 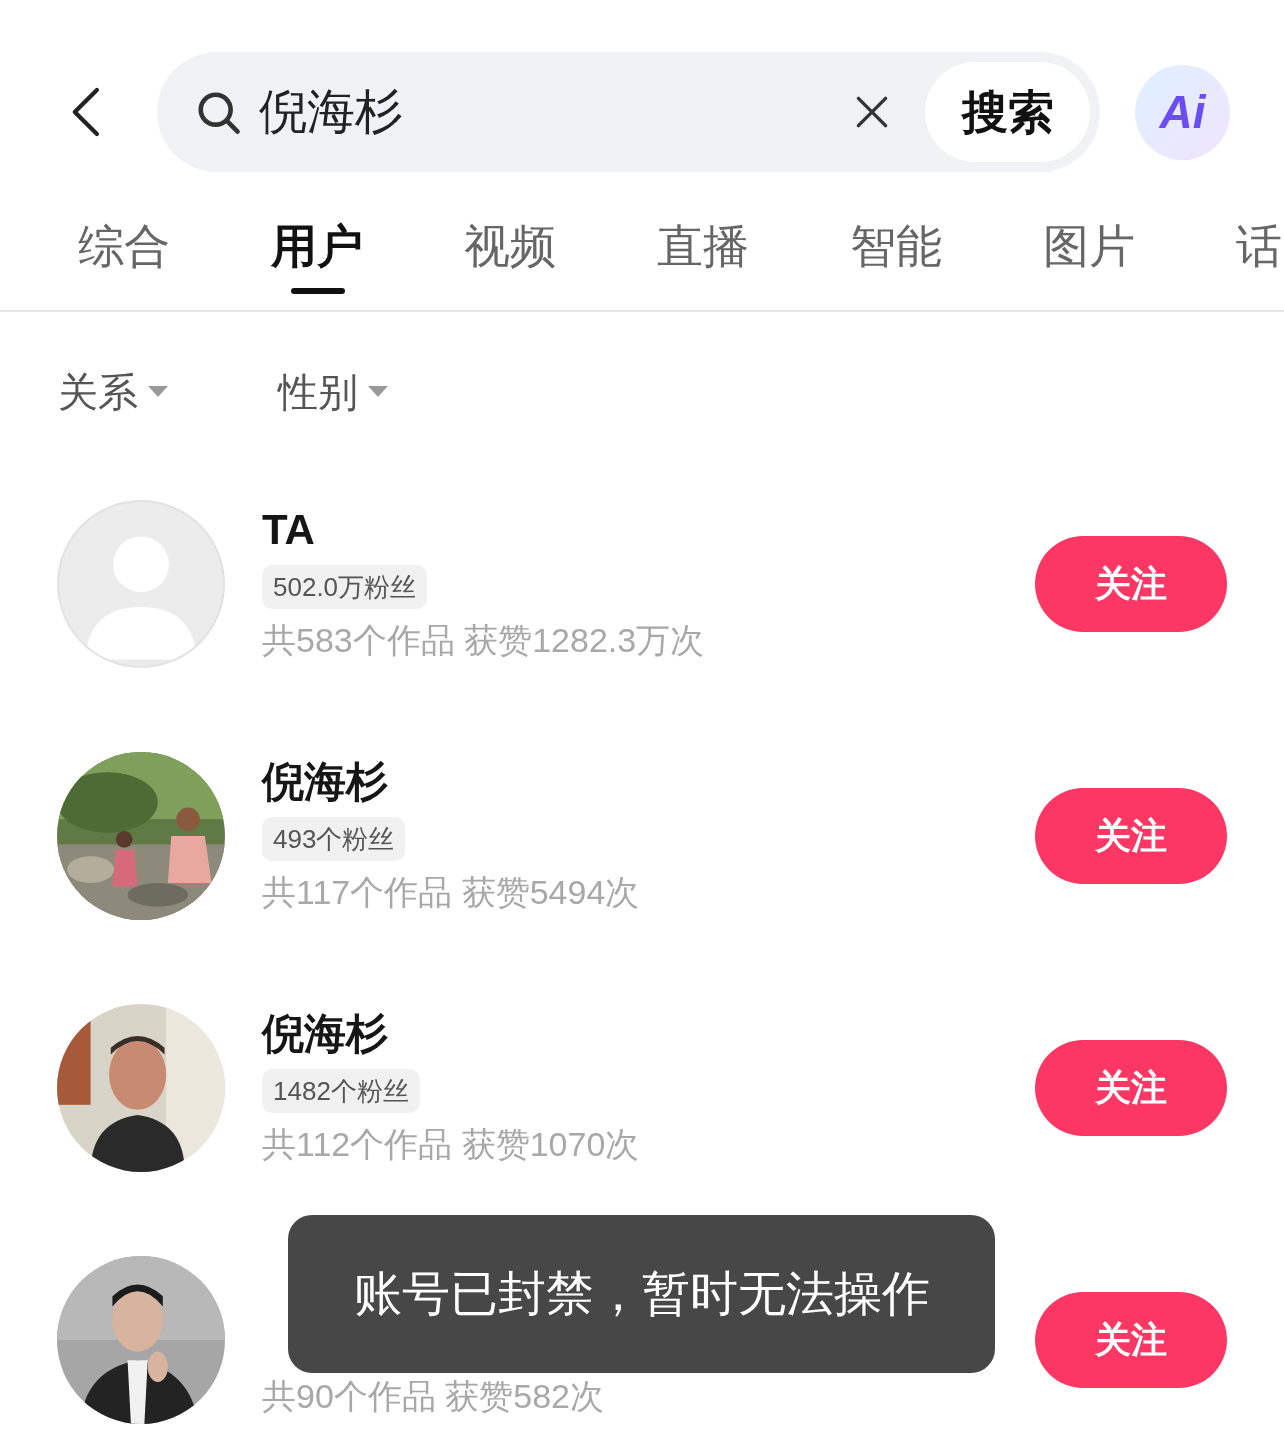 What do you see at coordinates (451, 1144) in the screenshot?
I see `user-stats: 共112个作品 获赞1070次` at bounding box center [451, 1144].